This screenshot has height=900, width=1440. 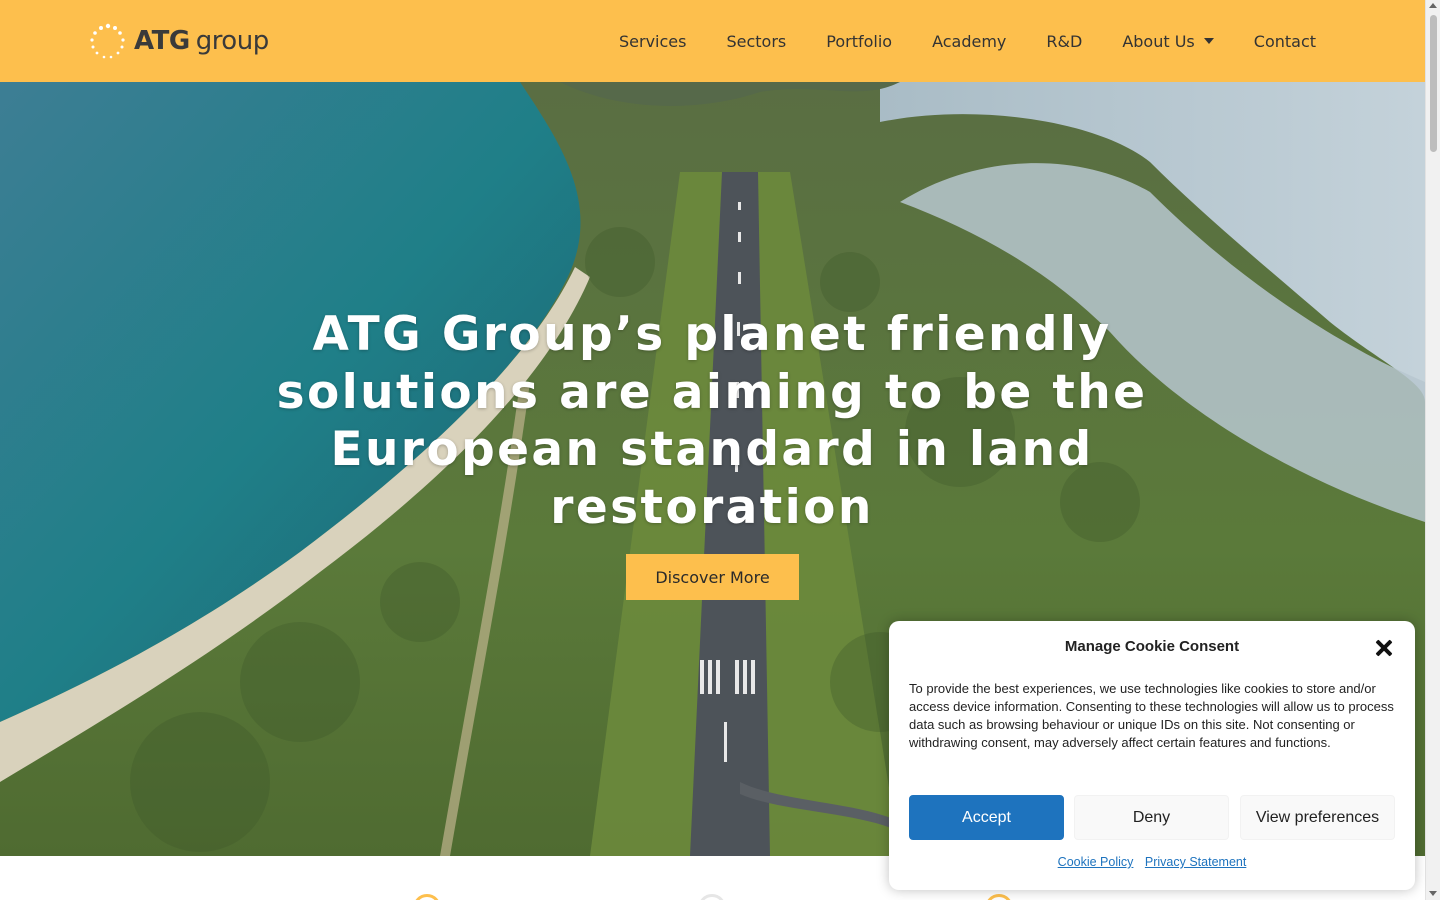 What do you see at coordinates (108, 41) in the screenshot?
I see `logo-icon` at bounding box center [108, 41].